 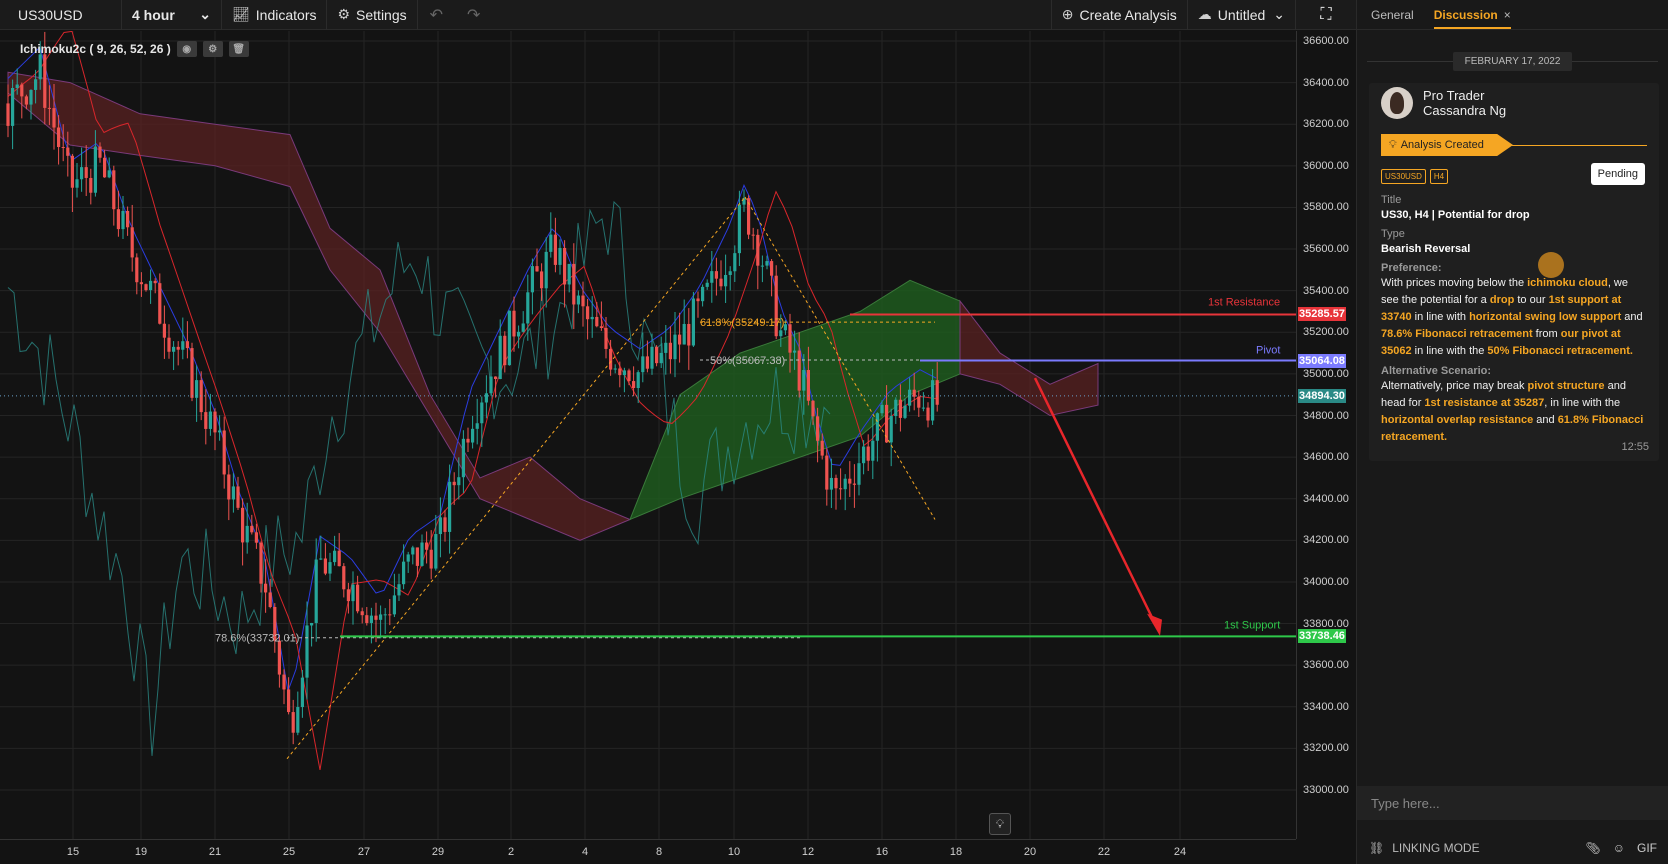 I want to click on tab-discussion: Discussion ×, so click(x=1472, y=18).